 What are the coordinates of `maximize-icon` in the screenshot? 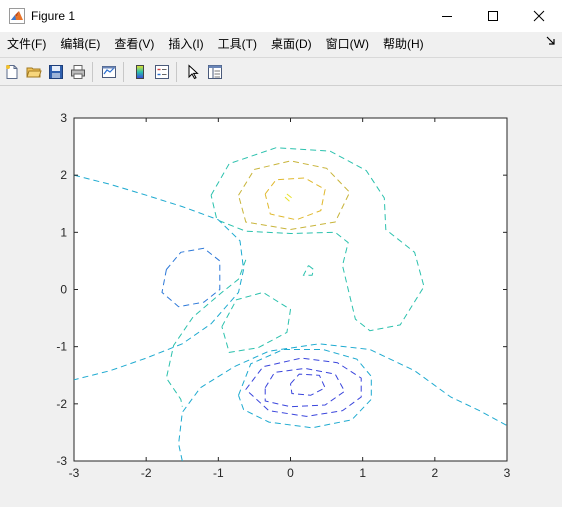 It's located at (493, 16).